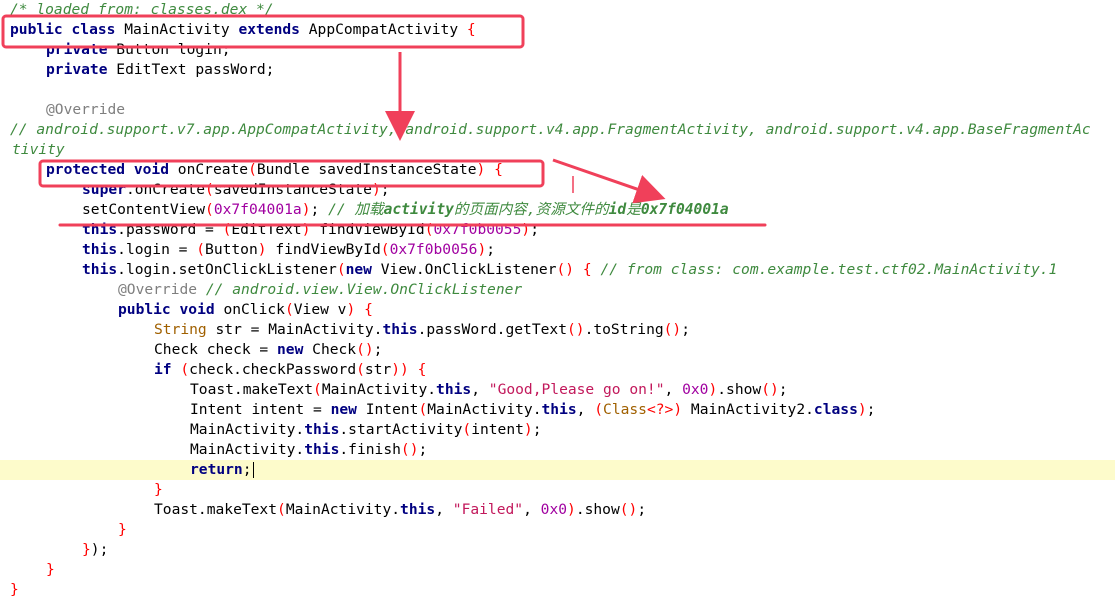  What do you see at coordinates (290, 369) in the screenshot?
I see `code-line-content: if (check.checkPassword(str)) {` at bounding box center [290, 369].